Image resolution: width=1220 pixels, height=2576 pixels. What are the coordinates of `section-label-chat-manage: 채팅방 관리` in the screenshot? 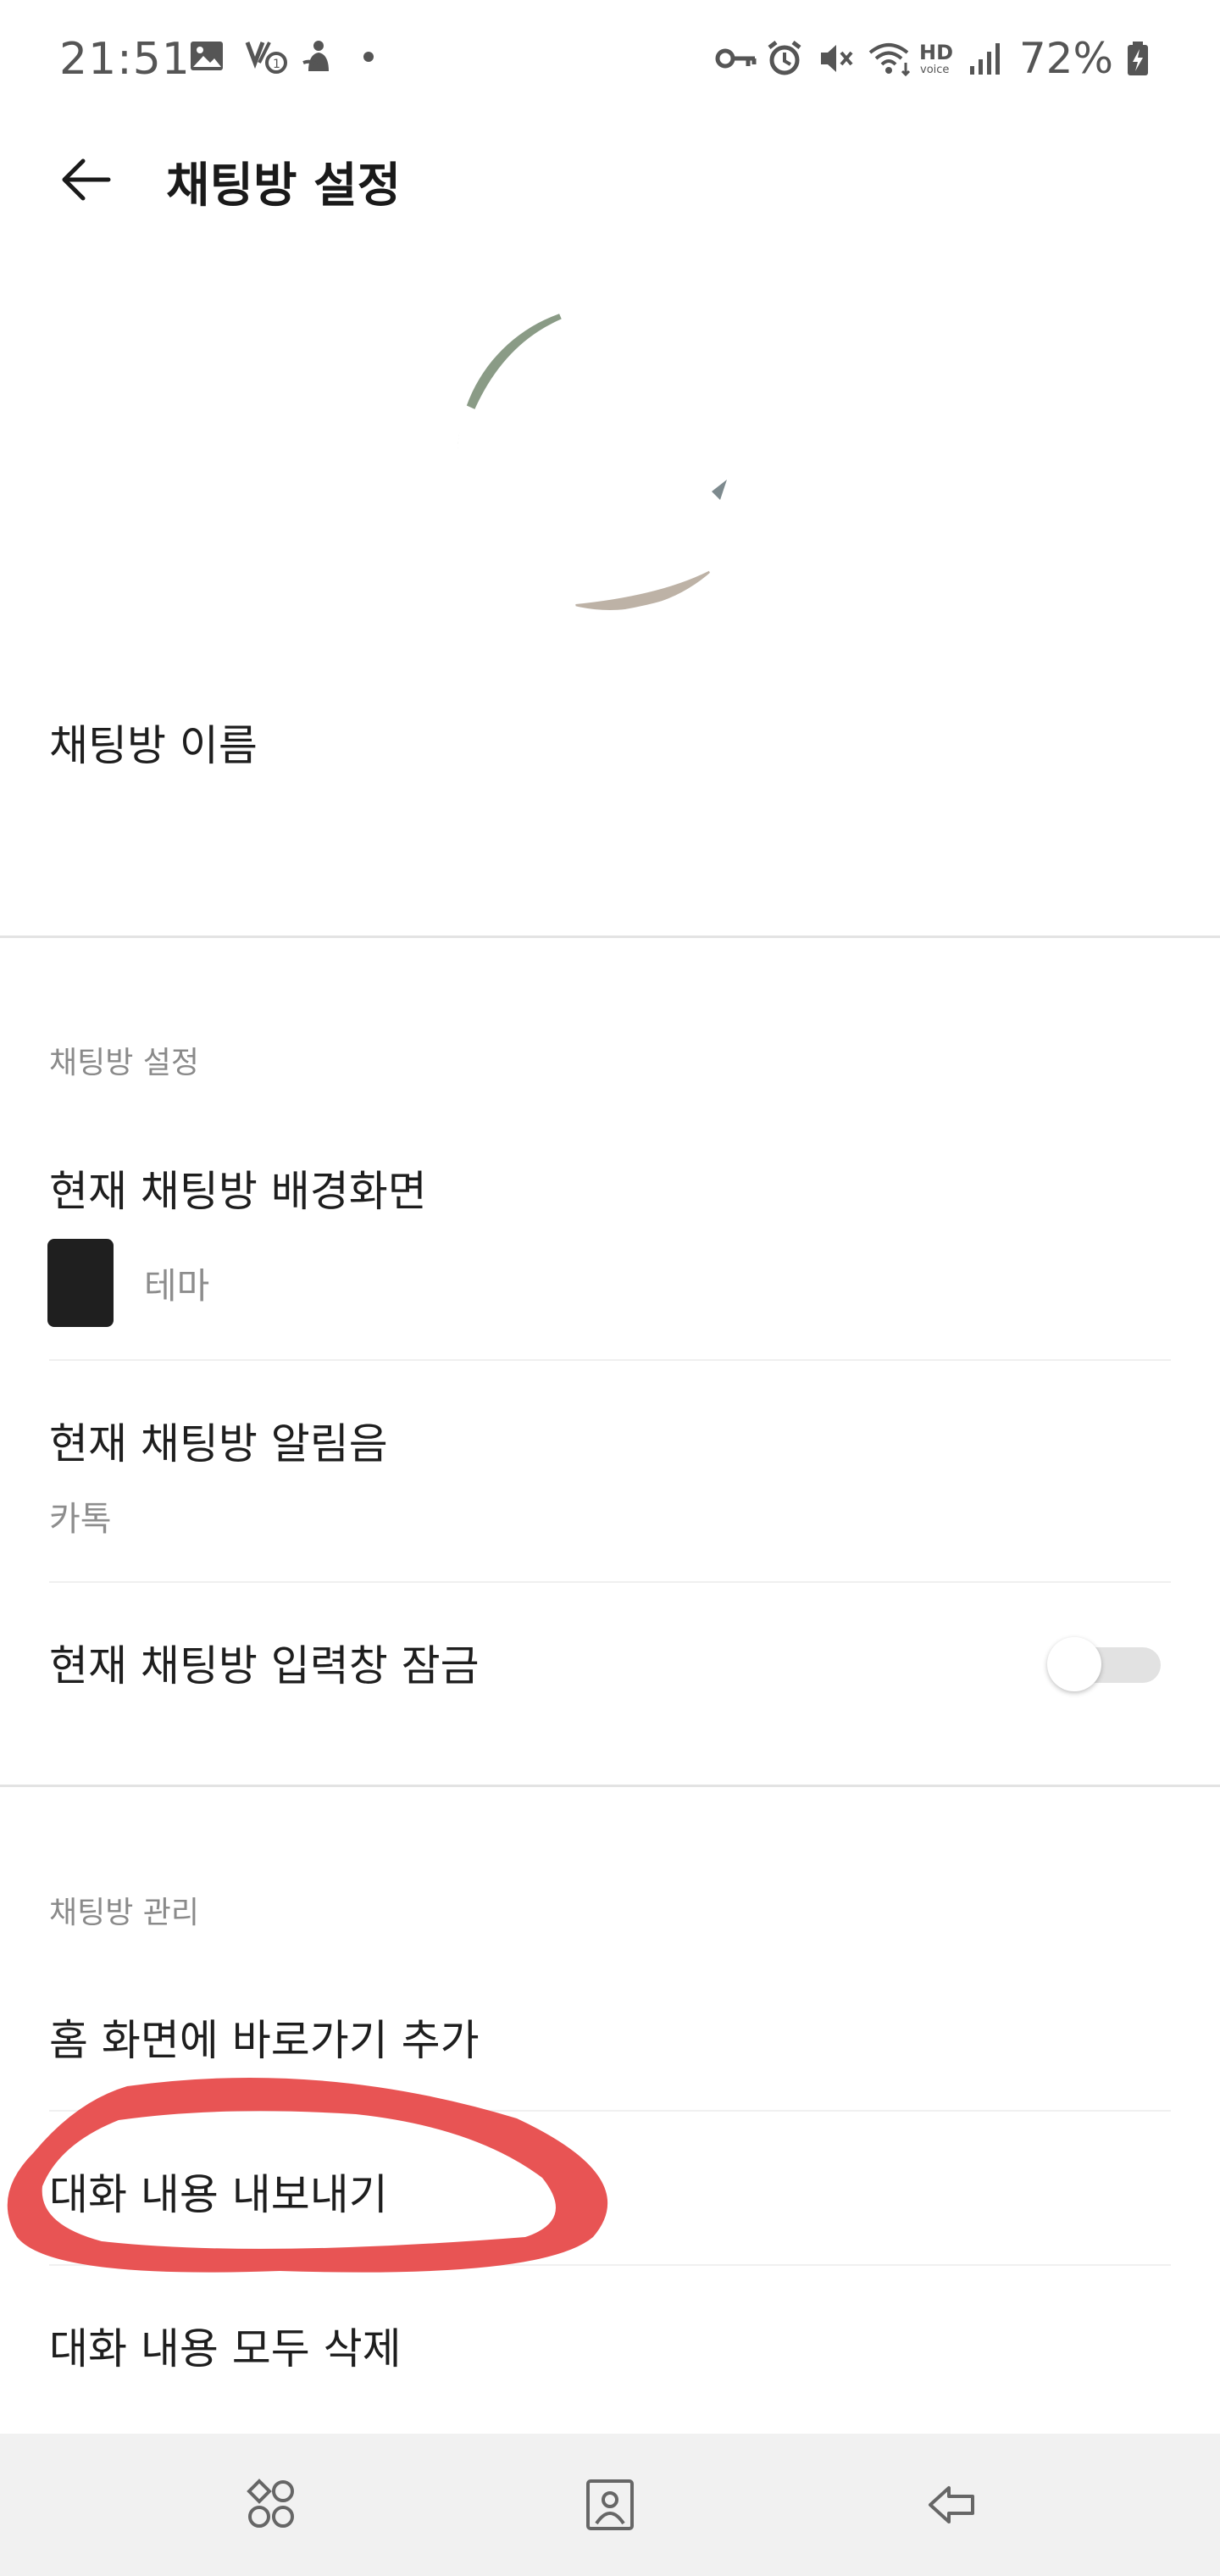 It's located at (124, 1913).